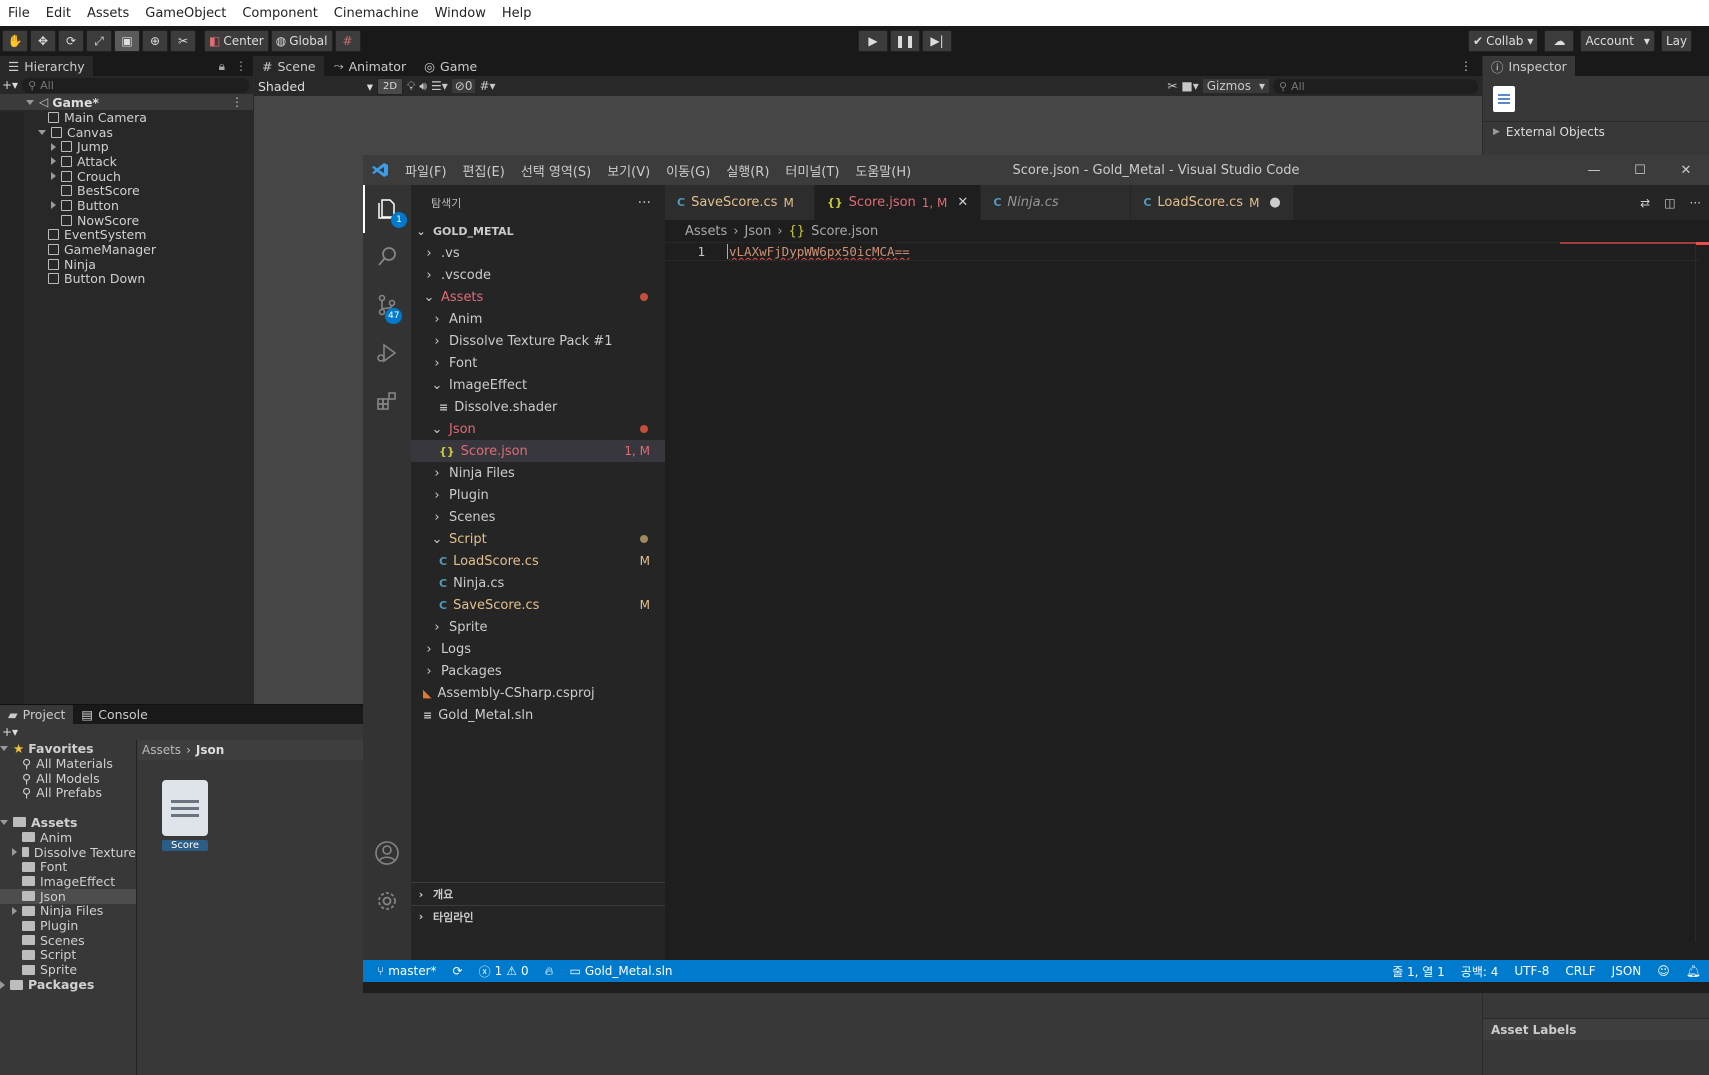 The width and height of the screenshot is (1709, 1075). I want to click on hierarchy-item: Canvas, so click(126, 132).